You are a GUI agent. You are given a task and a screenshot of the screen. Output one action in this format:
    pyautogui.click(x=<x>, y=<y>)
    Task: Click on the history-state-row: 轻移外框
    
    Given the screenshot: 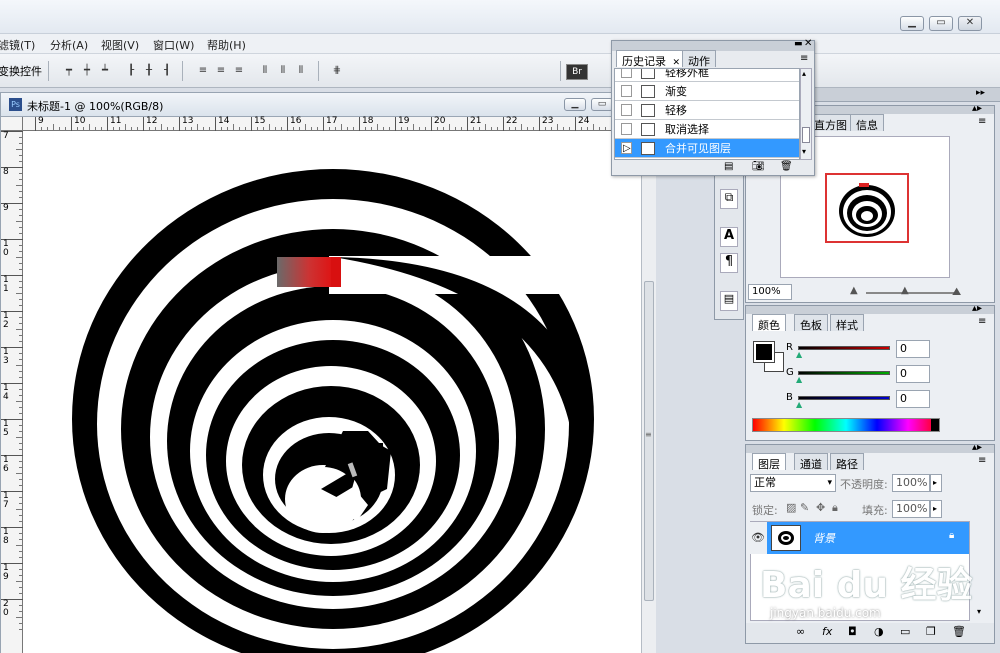 What is the action you would take?
    pyautogui.click(x=707, y=75)
    